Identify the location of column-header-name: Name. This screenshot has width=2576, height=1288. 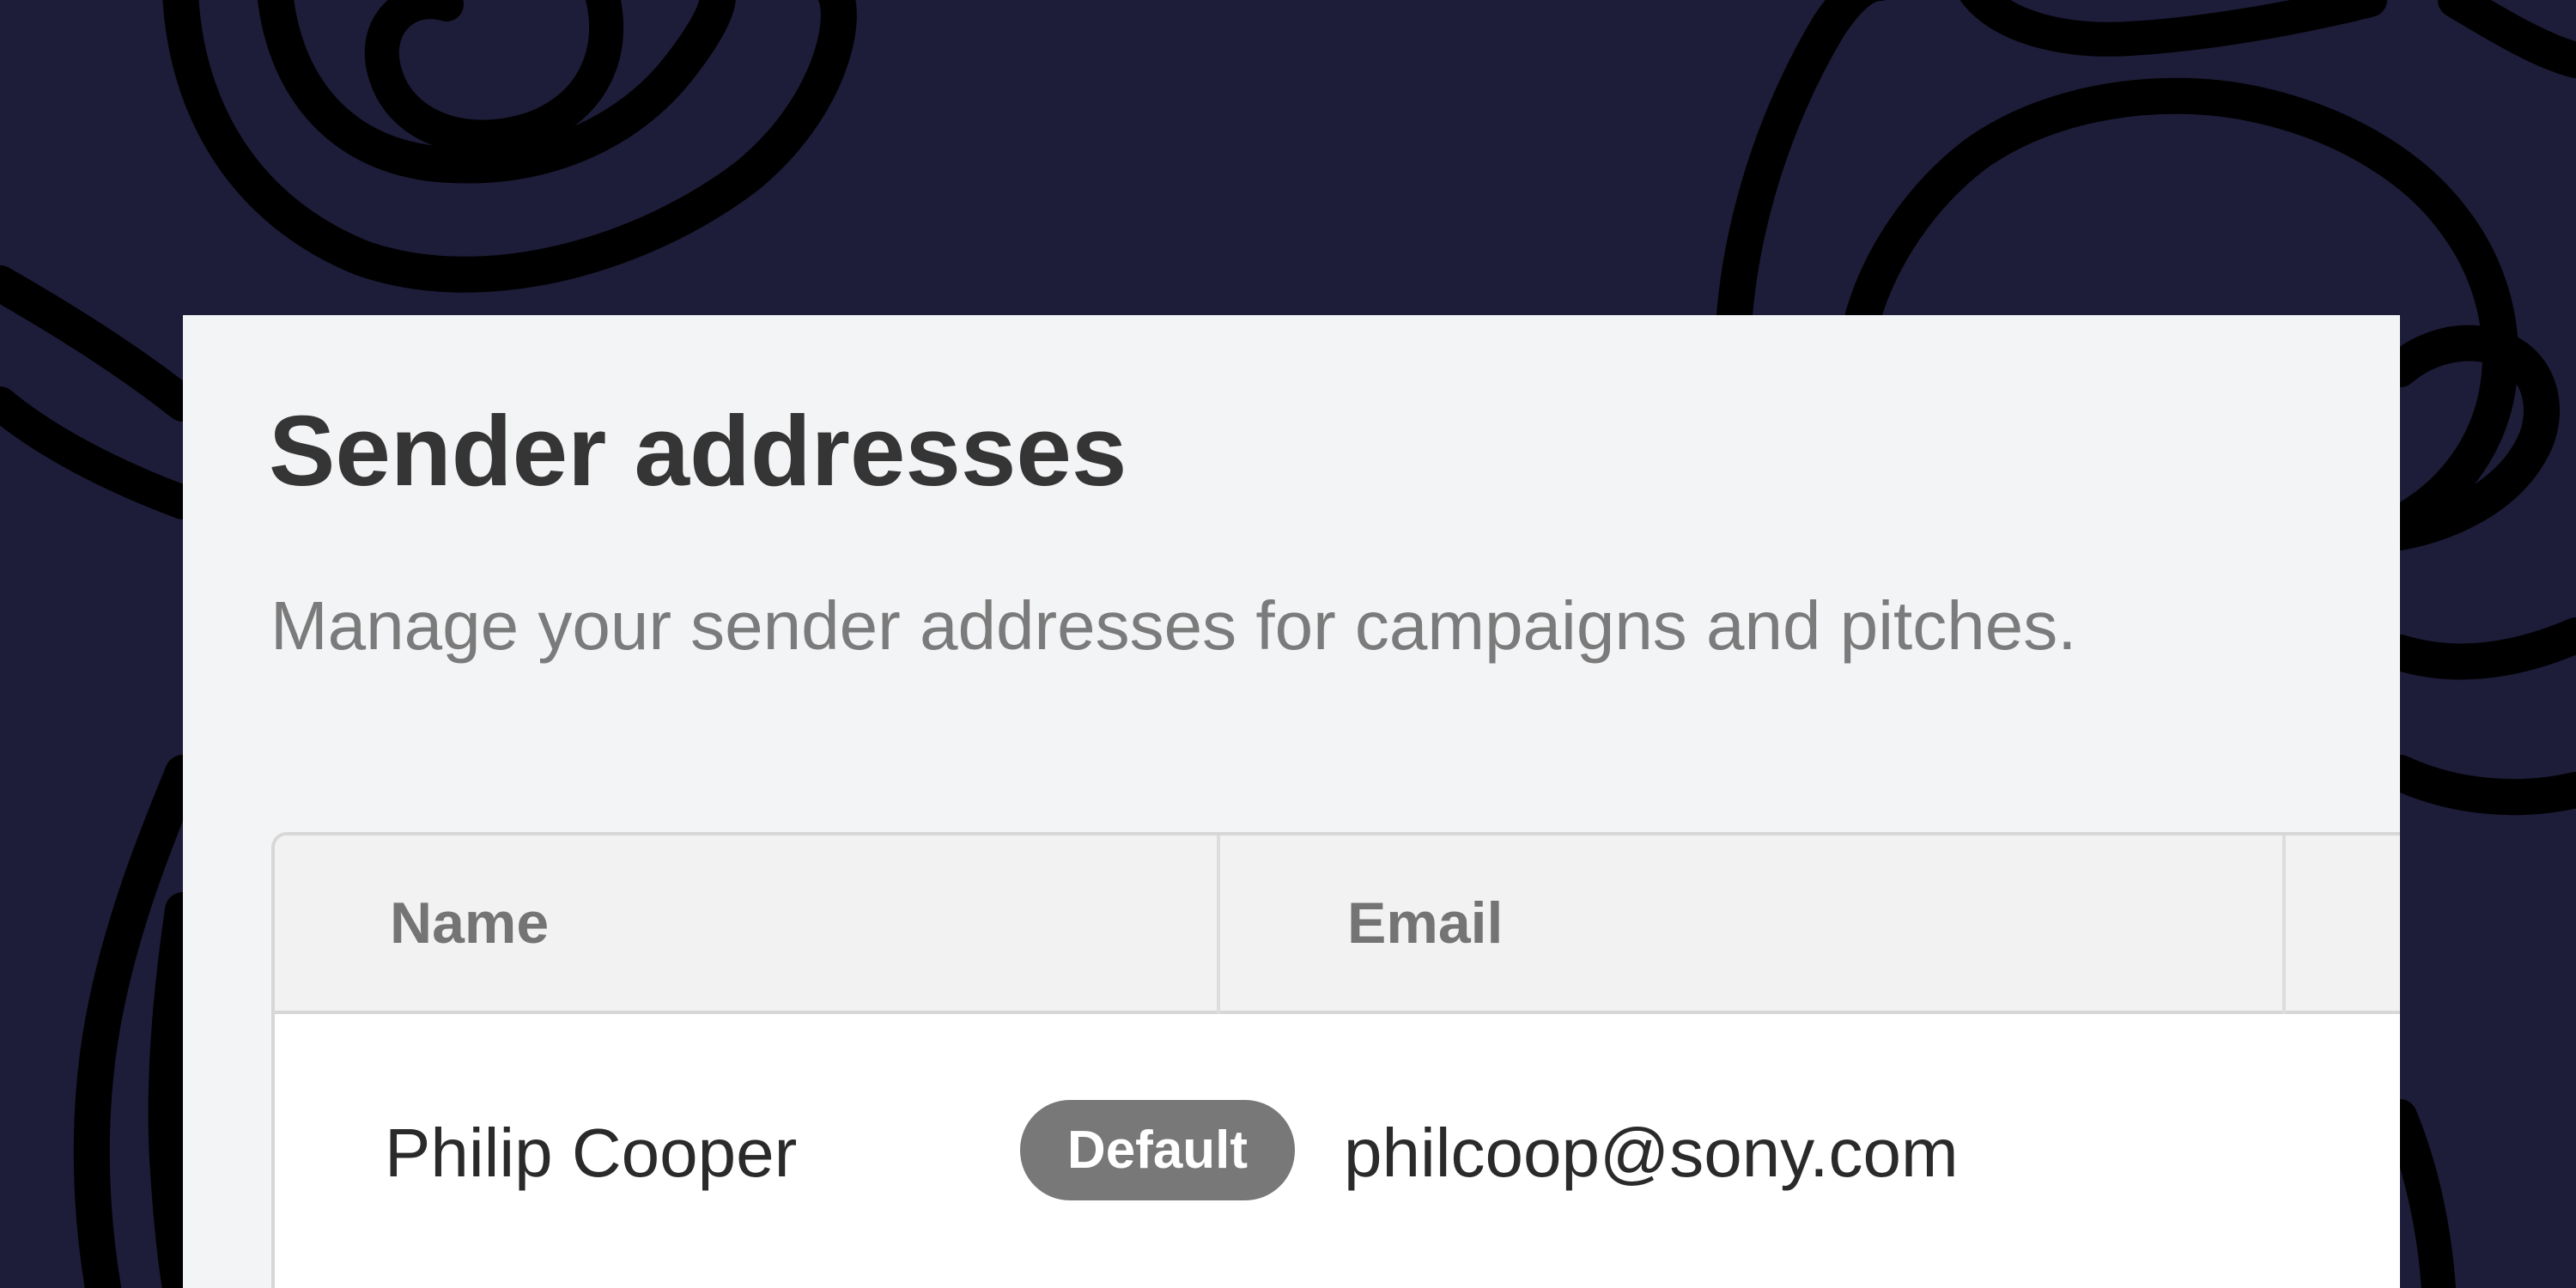
(470, 923).